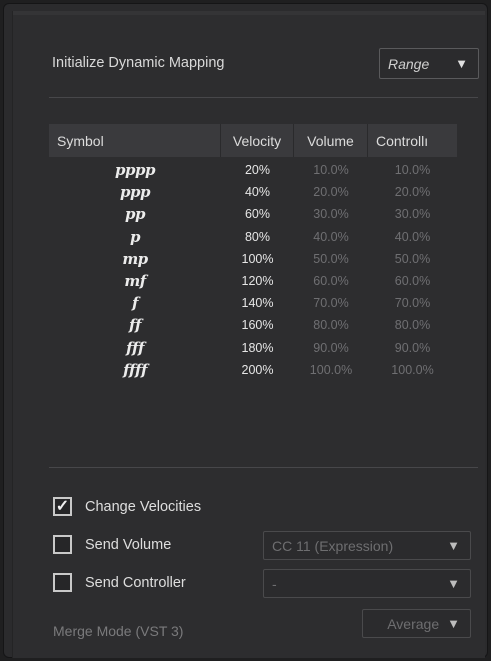  Describe the element at coordinates (118, 631) in the screenshot. I see `merge-mode-label: Merge Mode (VST 3)` at that location.